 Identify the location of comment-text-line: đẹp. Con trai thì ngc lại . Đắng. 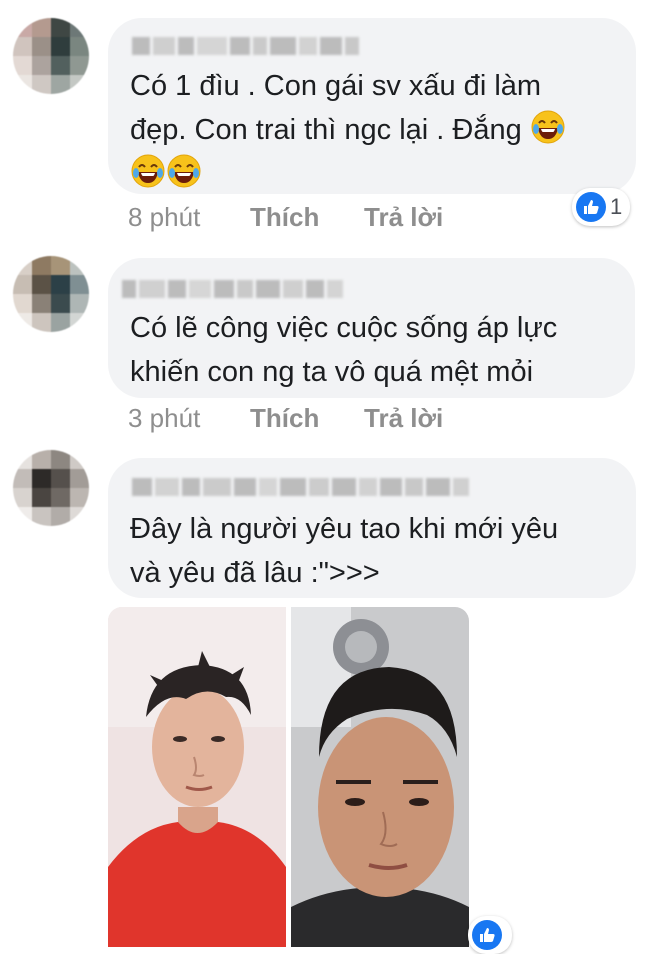
(348, 130).